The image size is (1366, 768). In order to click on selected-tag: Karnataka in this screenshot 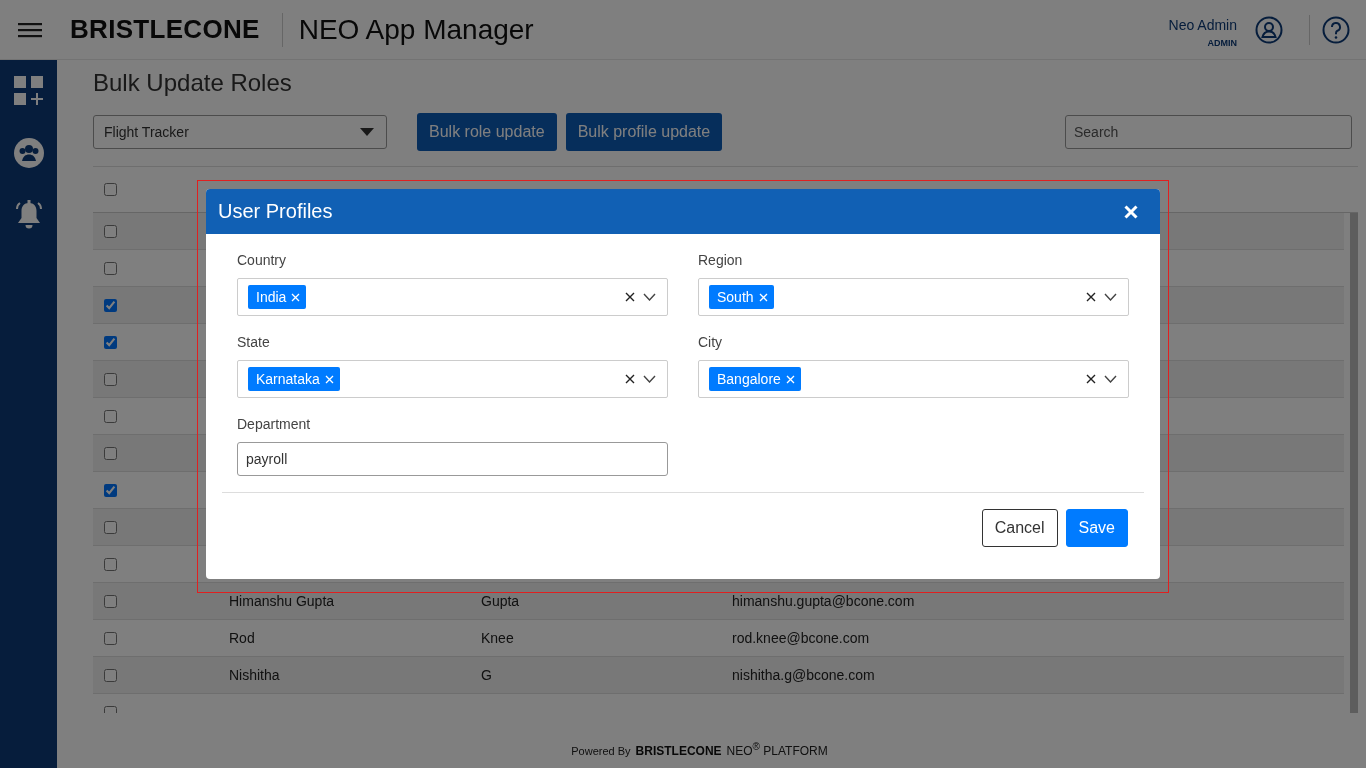, I will do `click(294, 379)`.